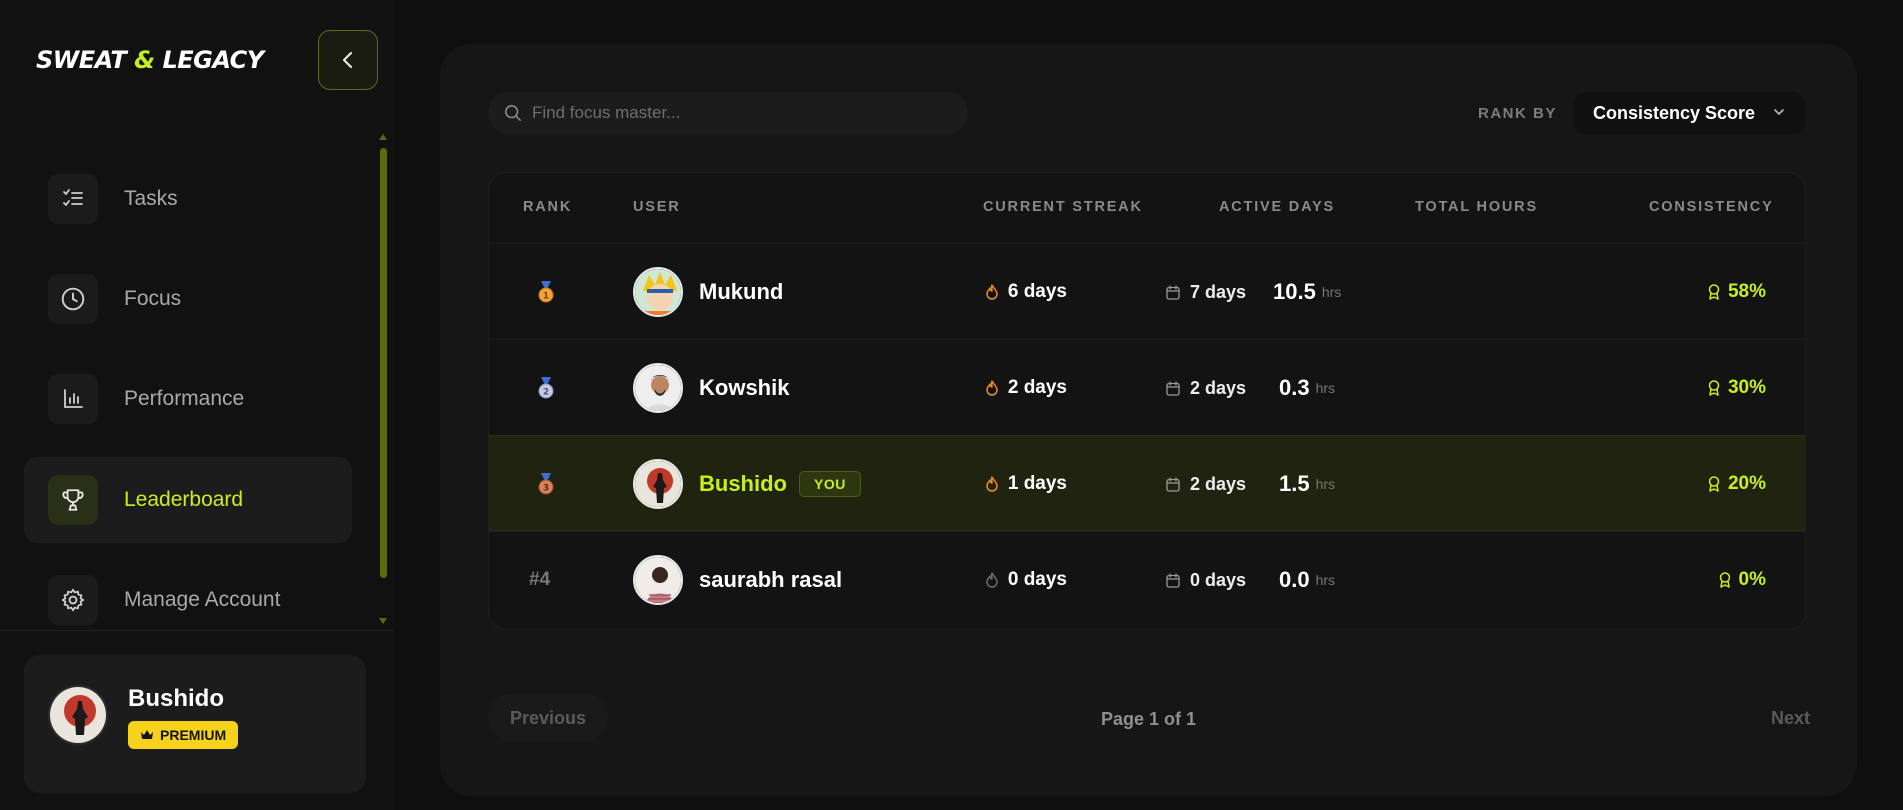 Image resolution: width=1903 pixels, height=810 pixels. What do you see at coordinates (197, 630) in the screenshot?
I see `sidebar-divider` at bounding box center [197, 630].